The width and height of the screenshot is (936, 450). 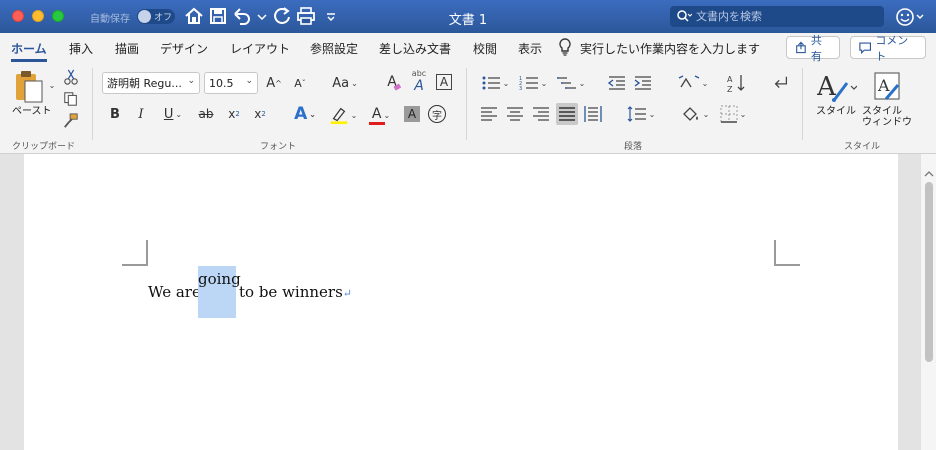 I want to click on clear-formatting-button: A, so click(x=392, y=82).